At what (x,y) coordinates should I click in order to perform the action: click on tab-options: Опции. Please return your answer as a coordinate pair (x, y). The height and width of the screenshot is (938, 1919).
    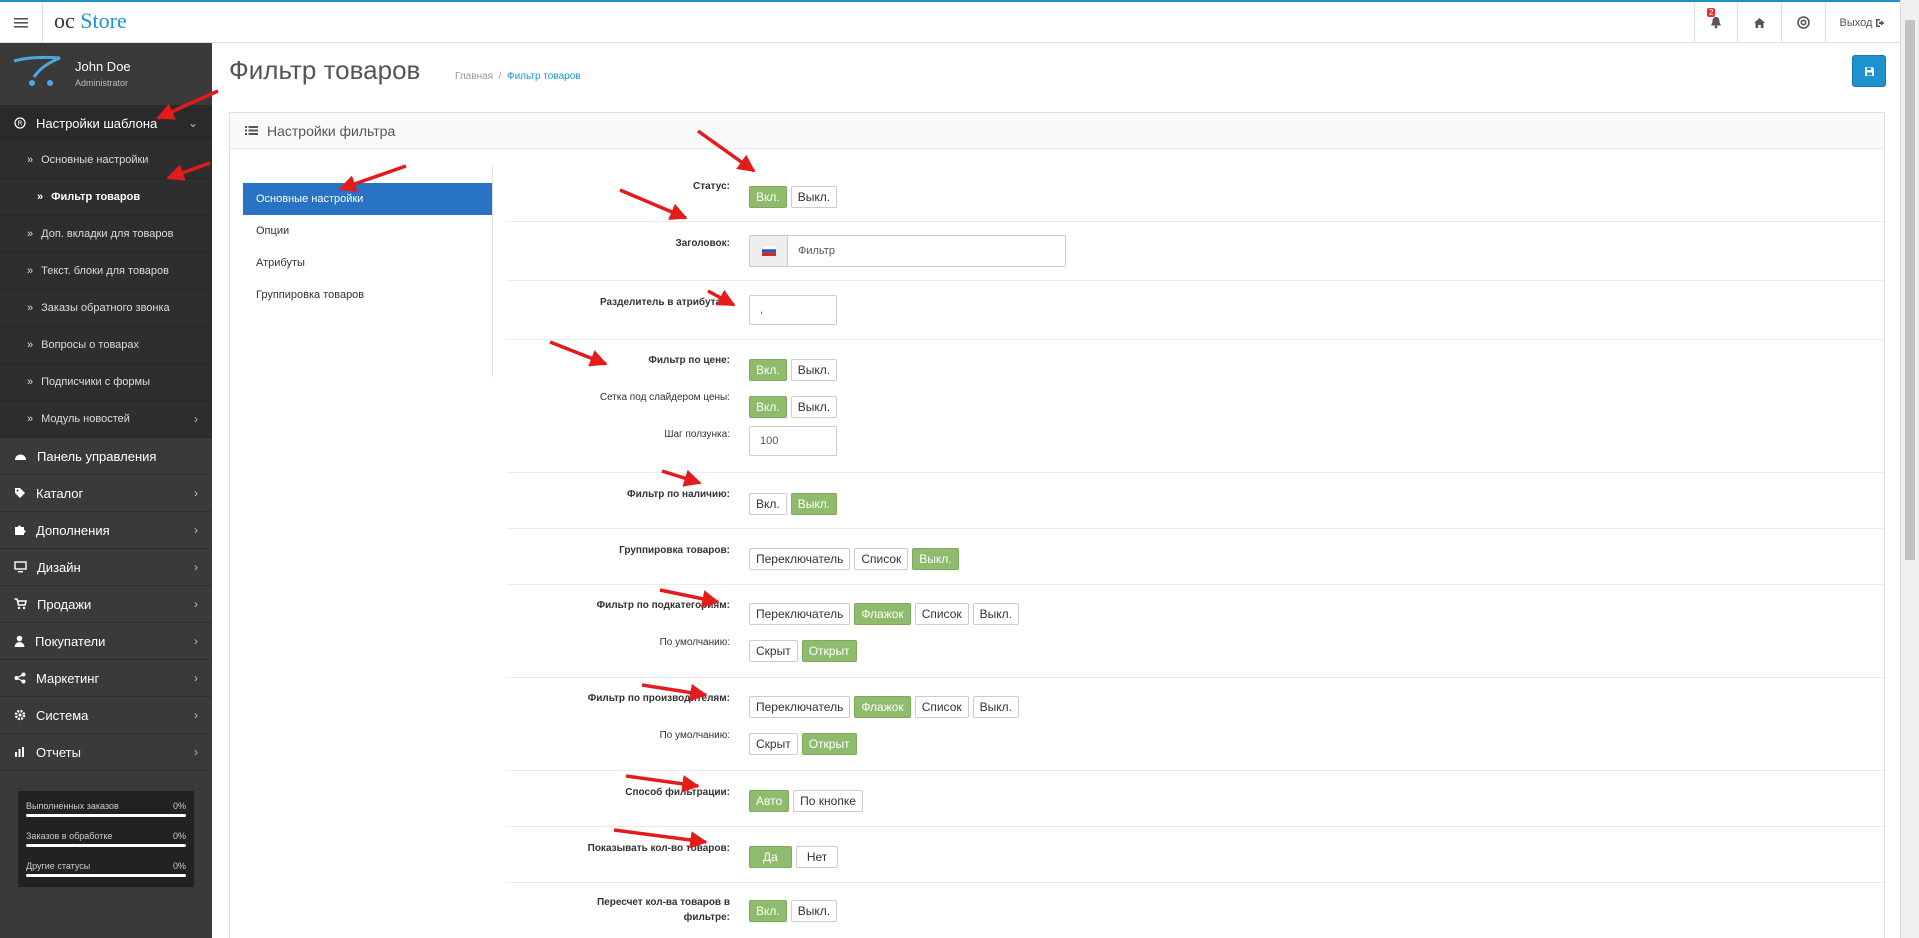
    Looking at the image, I should click on (367, 231).